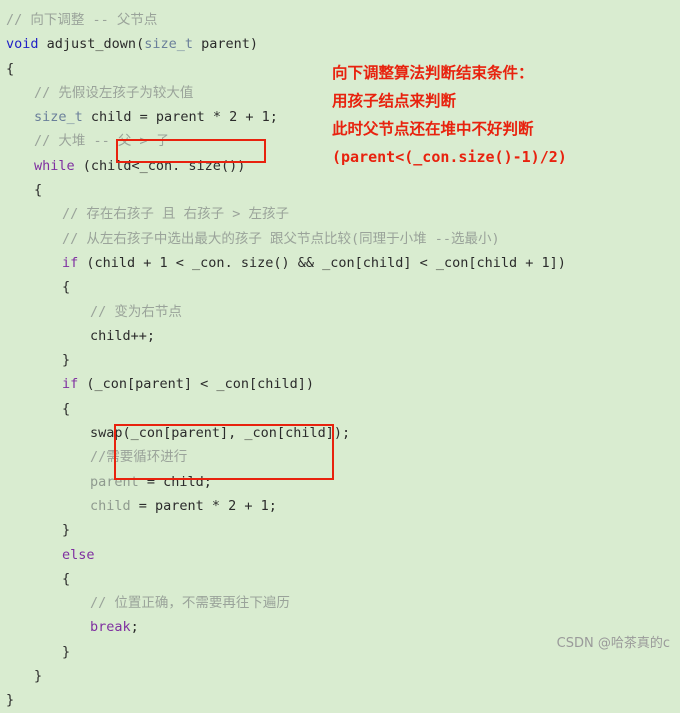 The width and height of the screenshot is (680, 713). What do you see at coordinates (78, 554) in the screenshot?
I see `code-token: else` at bounding box center [78, 554].